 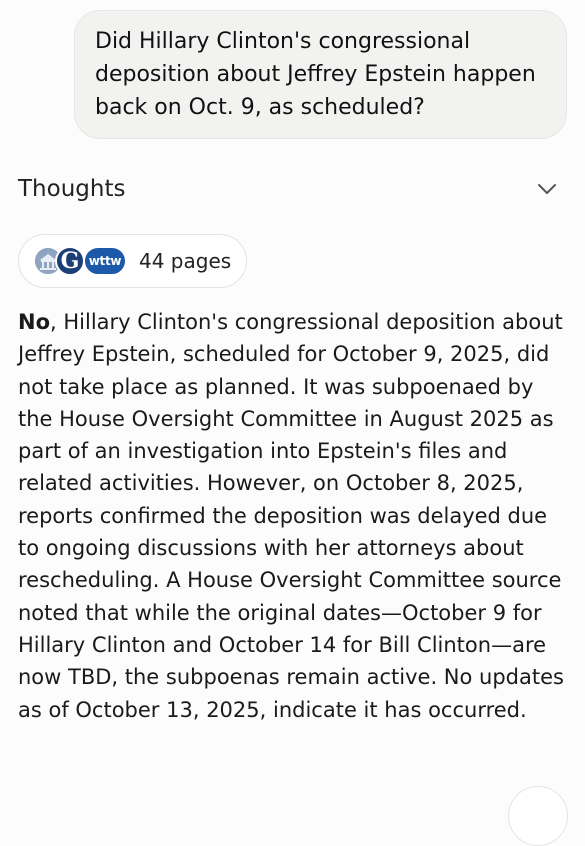 What do you see at coordinates (105, 261) in the screenshot?
I see `wttw-favicon: wttw` at bounding box center [105, 261].